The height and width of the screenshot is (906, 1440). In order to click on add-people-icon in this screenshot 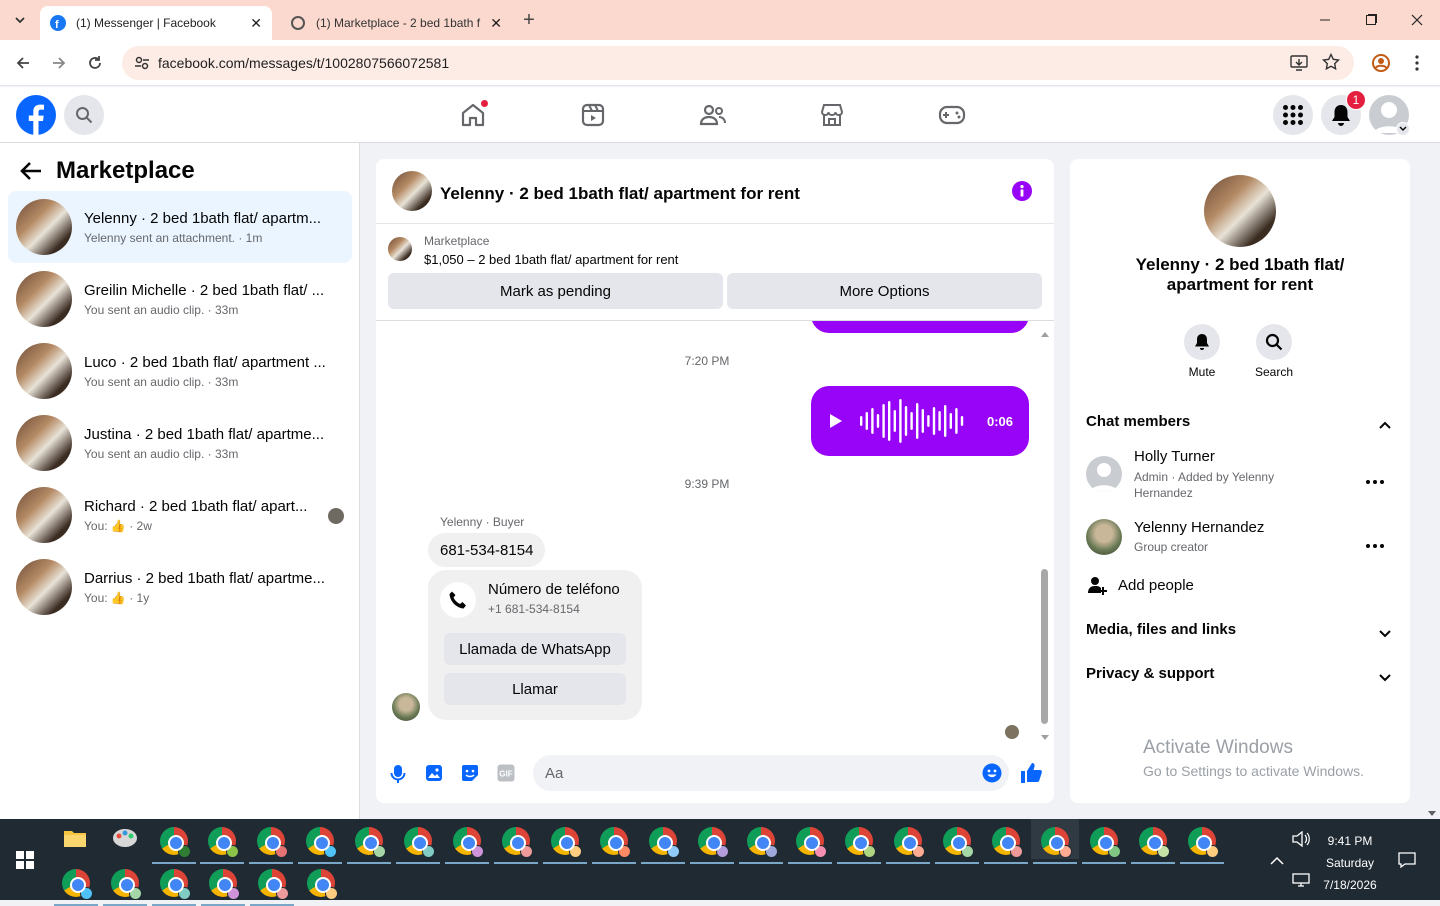, I will do `click(1098, 588)`.